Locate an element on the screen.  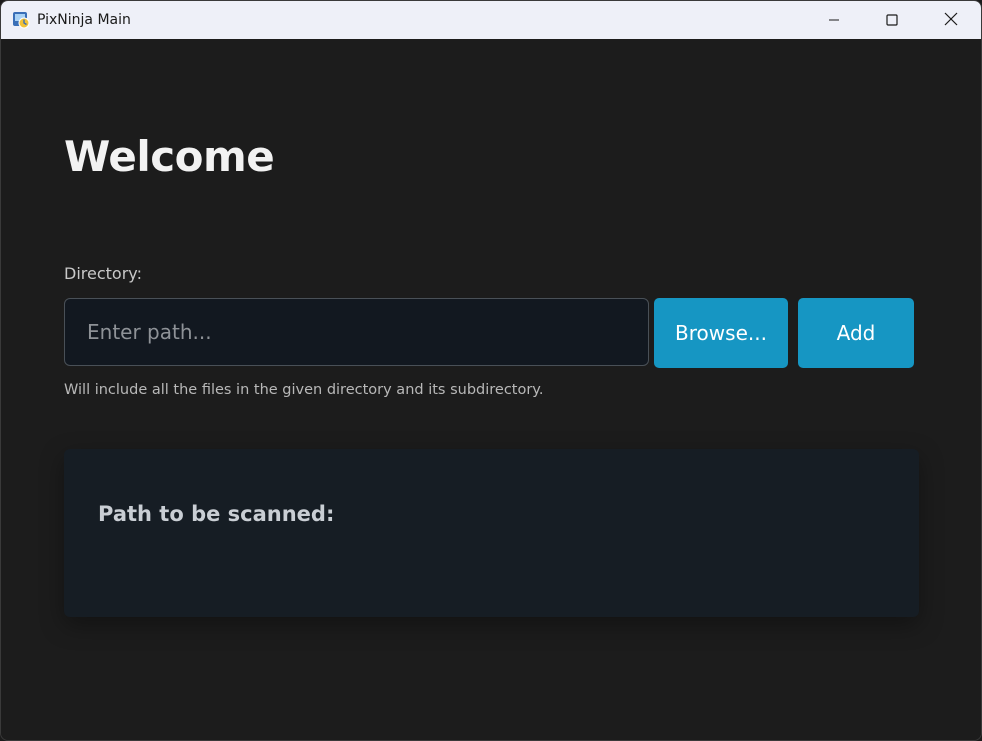
minimize-icon is located at coordinates (834, 20).